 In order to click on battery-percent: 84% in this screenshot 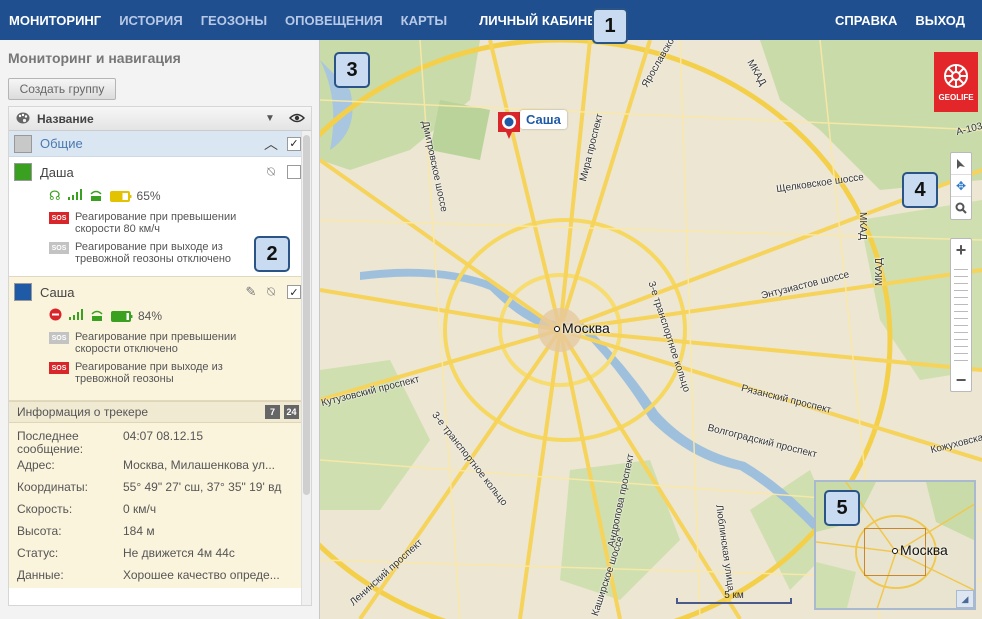, I will do `click(150, 316)`.